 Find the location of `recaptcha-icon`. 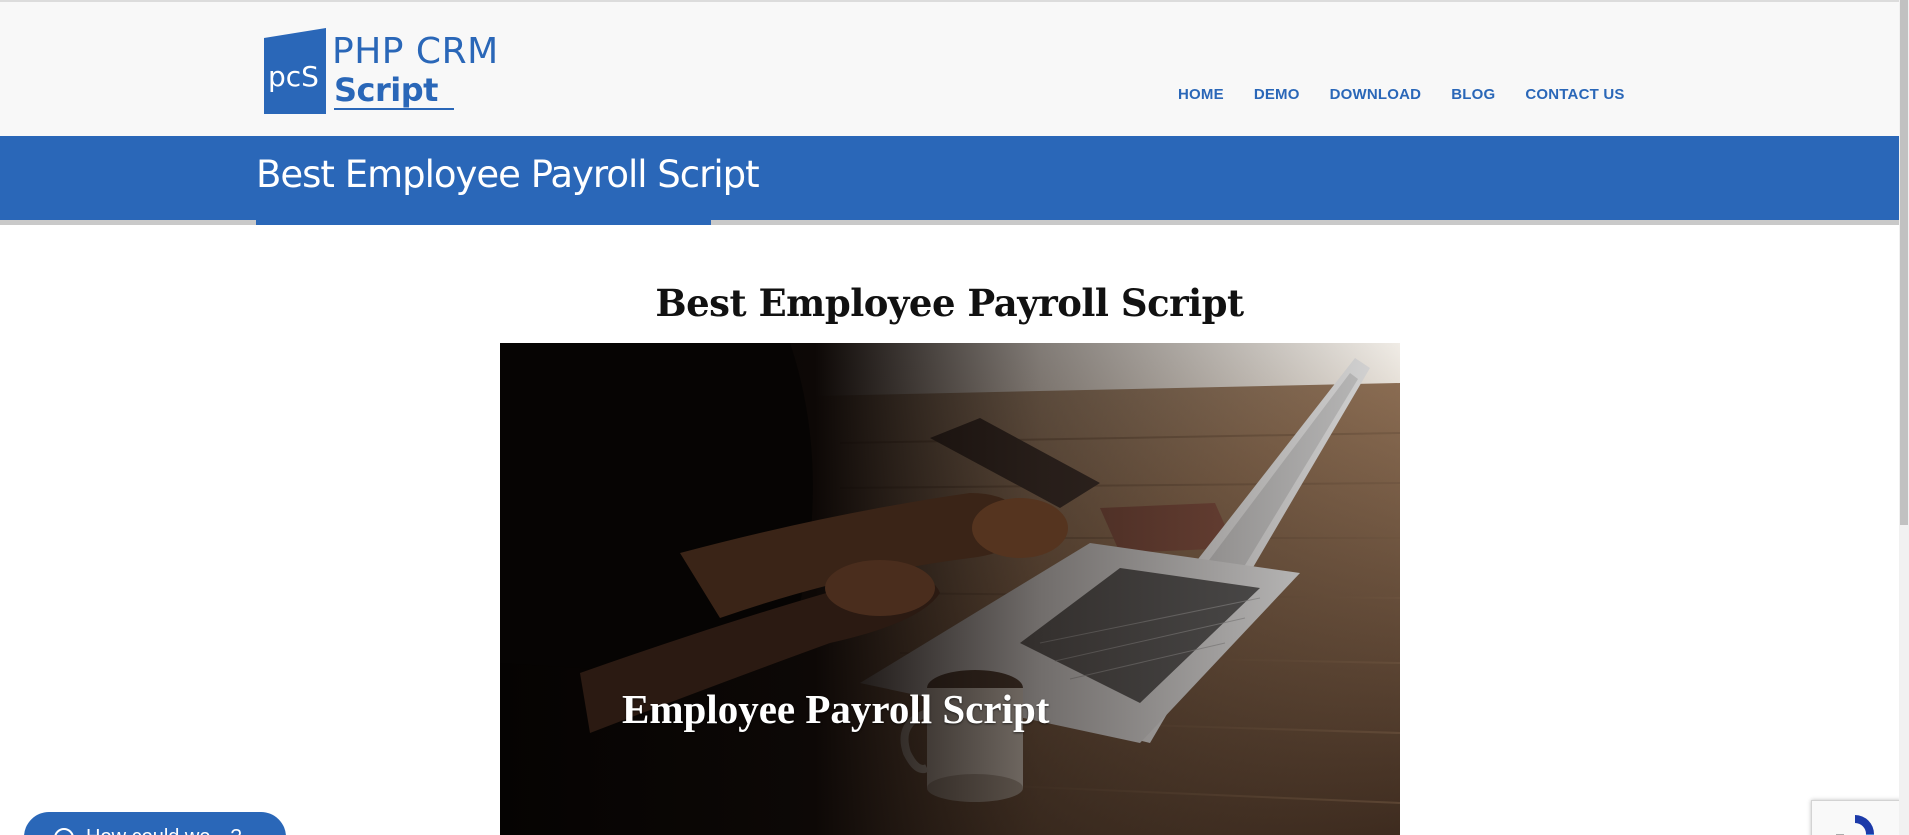

recaptcha-icon is located at coordinates (1855, 825).